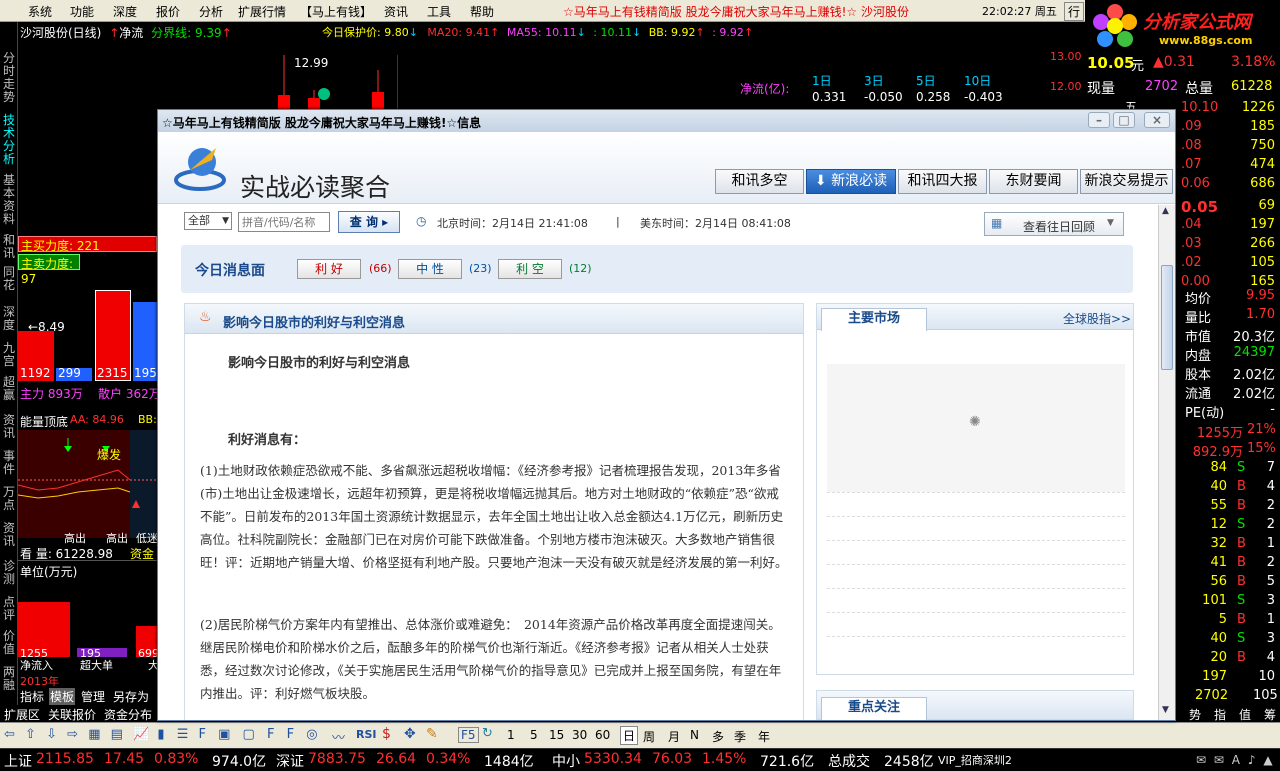 This screenshot has height=771, width=1280. What do you see at coordinates (82, 11) in the screenshot?
I see `menu-function: 功能` at bounding box center [82, 11].